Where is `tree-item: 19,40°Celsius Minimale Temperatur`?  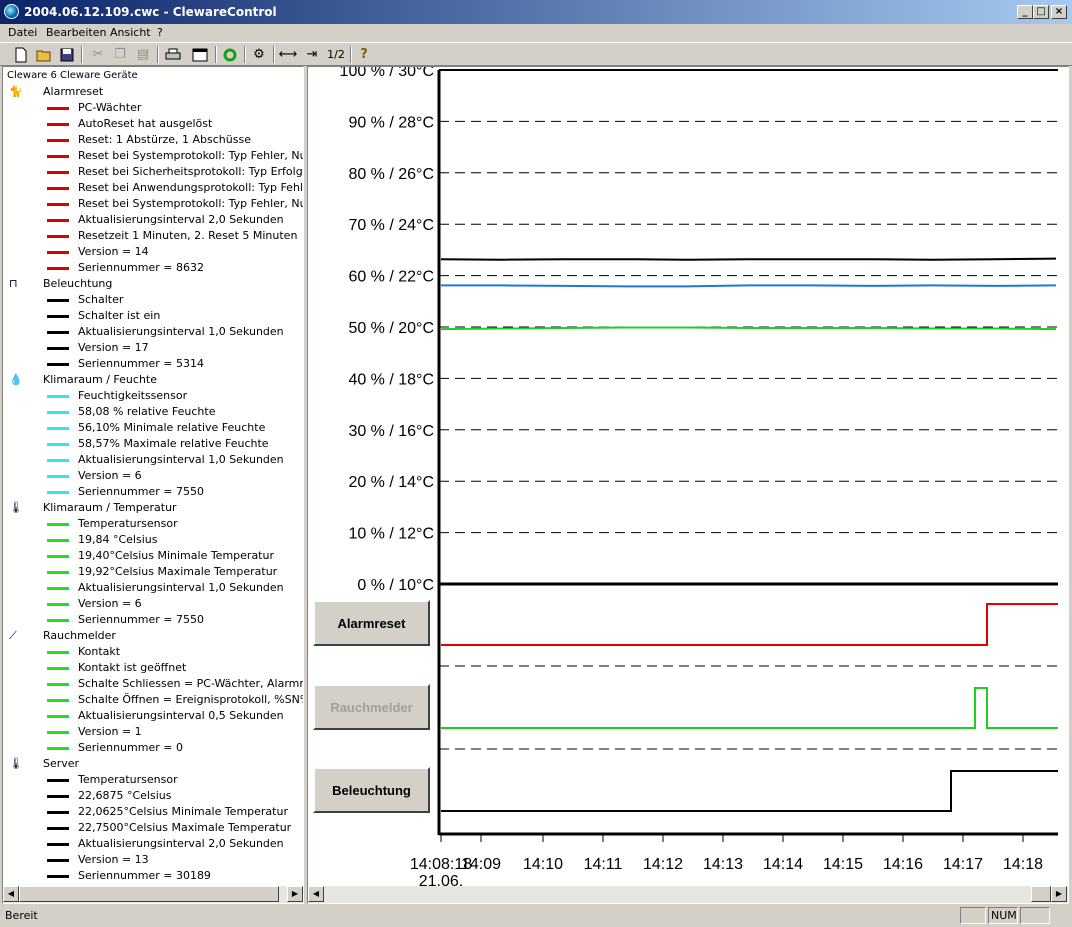
tree-item: 19,40°Celsius Minimale Temperatur is located at coordinates (176, 556).